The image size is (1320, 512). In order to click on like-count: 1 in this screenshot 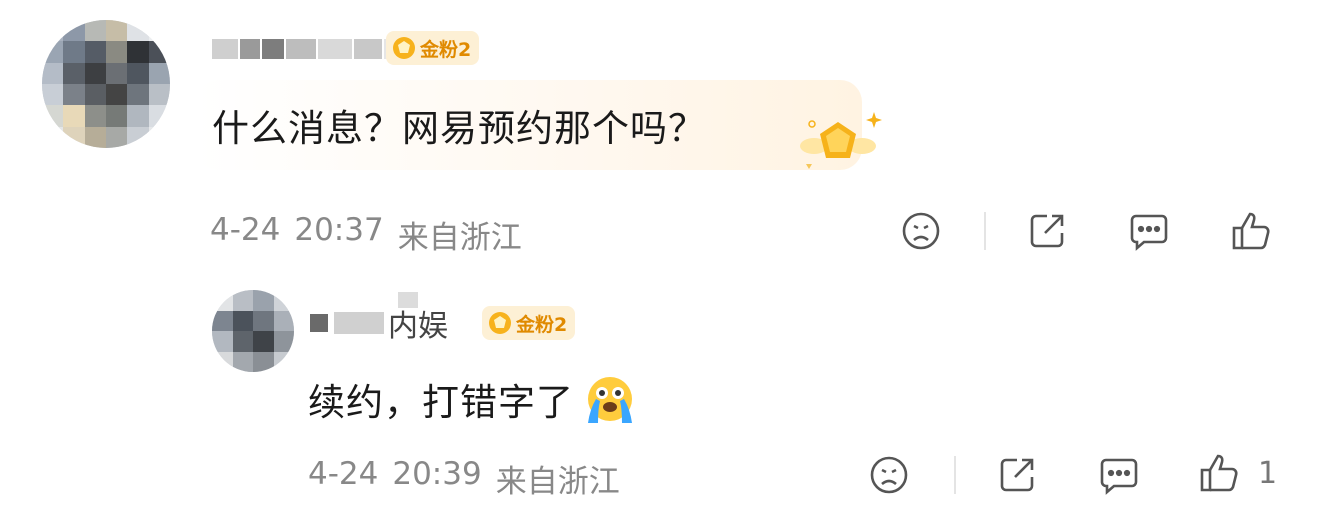, I will do `click(1268, 473)`.